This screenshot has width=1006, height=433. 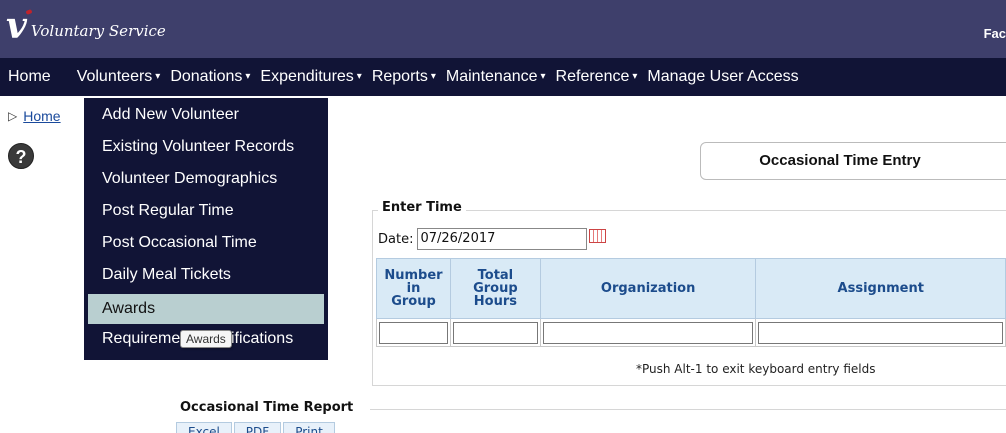 I want to click on menu-item-volunteer-demographics: Volunteer Demographics, so click(x=206, y=182).